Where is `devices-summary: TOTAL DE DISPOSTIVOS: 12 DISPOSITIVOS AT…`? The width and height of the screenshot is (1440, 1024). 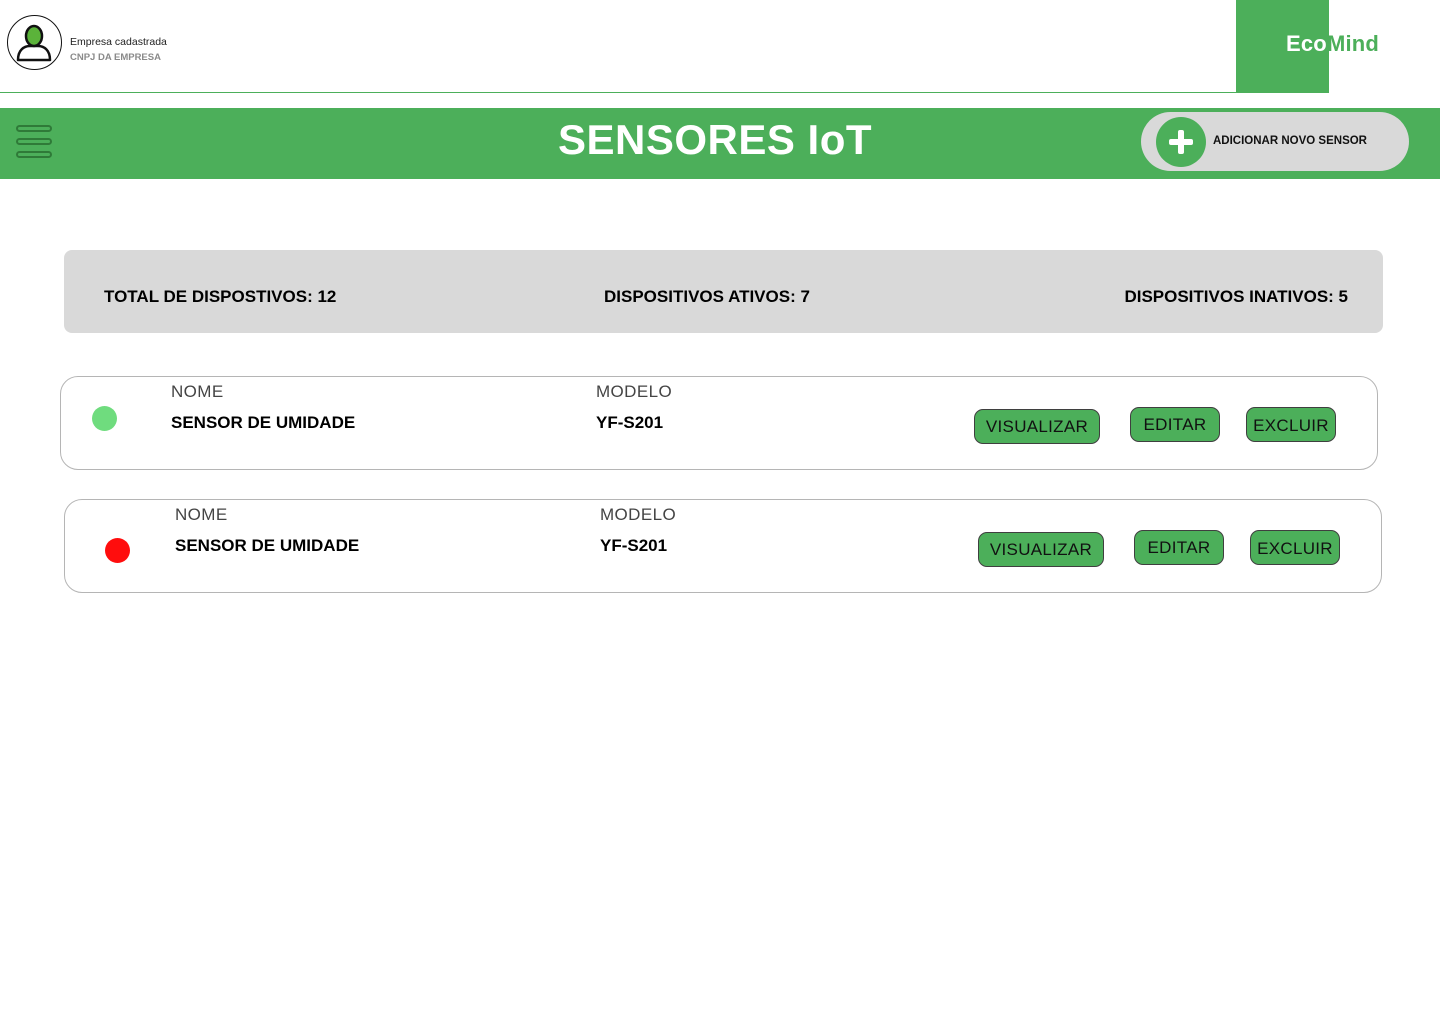 devices-summary: TOTAL DE DISPOSTIVOS: 12 DISPOSITIVOS AT… is located at coordinates (723, 291).